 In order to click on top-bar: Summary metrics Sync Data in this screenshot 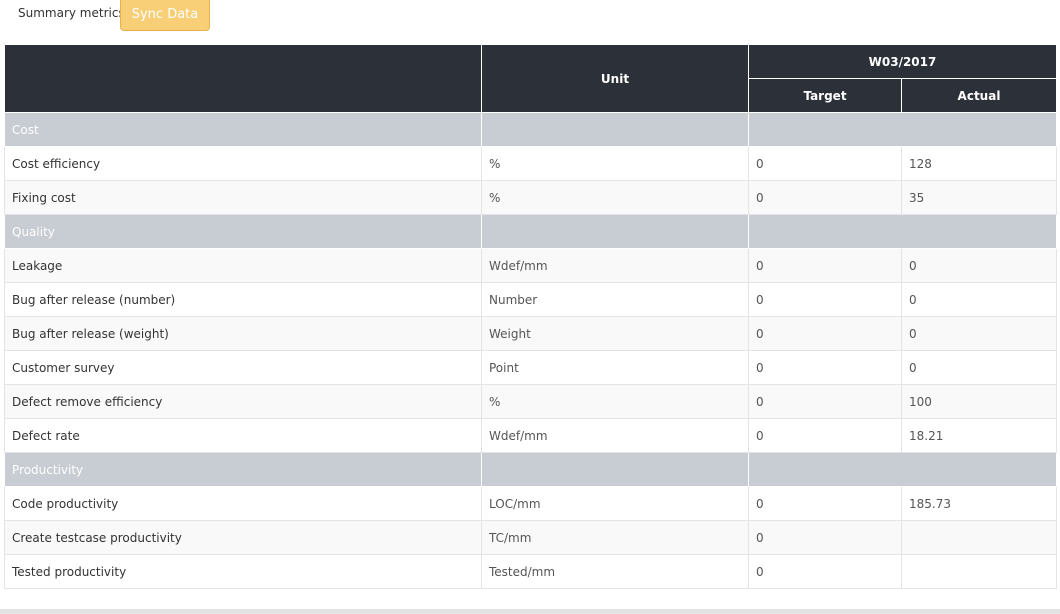, I will do `click(530, 18)`.